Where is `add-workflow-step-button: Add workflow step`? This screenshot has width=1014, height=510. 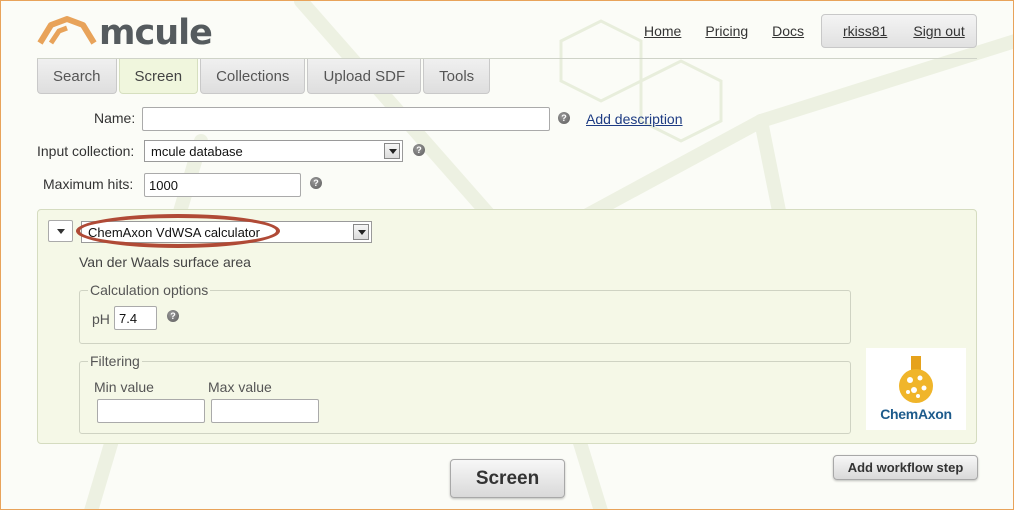 add-workflow-step-button: Add workflow step is located at coordinates (905, 467).